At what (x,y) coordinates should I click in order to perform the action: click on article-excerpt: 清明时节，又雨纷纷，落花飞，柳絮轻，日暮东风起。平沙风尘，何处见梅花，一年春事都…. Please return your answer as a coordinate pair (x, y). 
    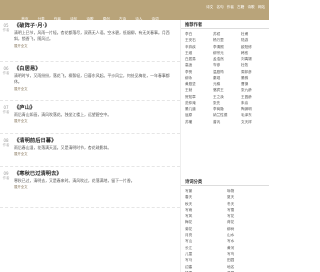
    Looking at the image, I should click on (94, 82).